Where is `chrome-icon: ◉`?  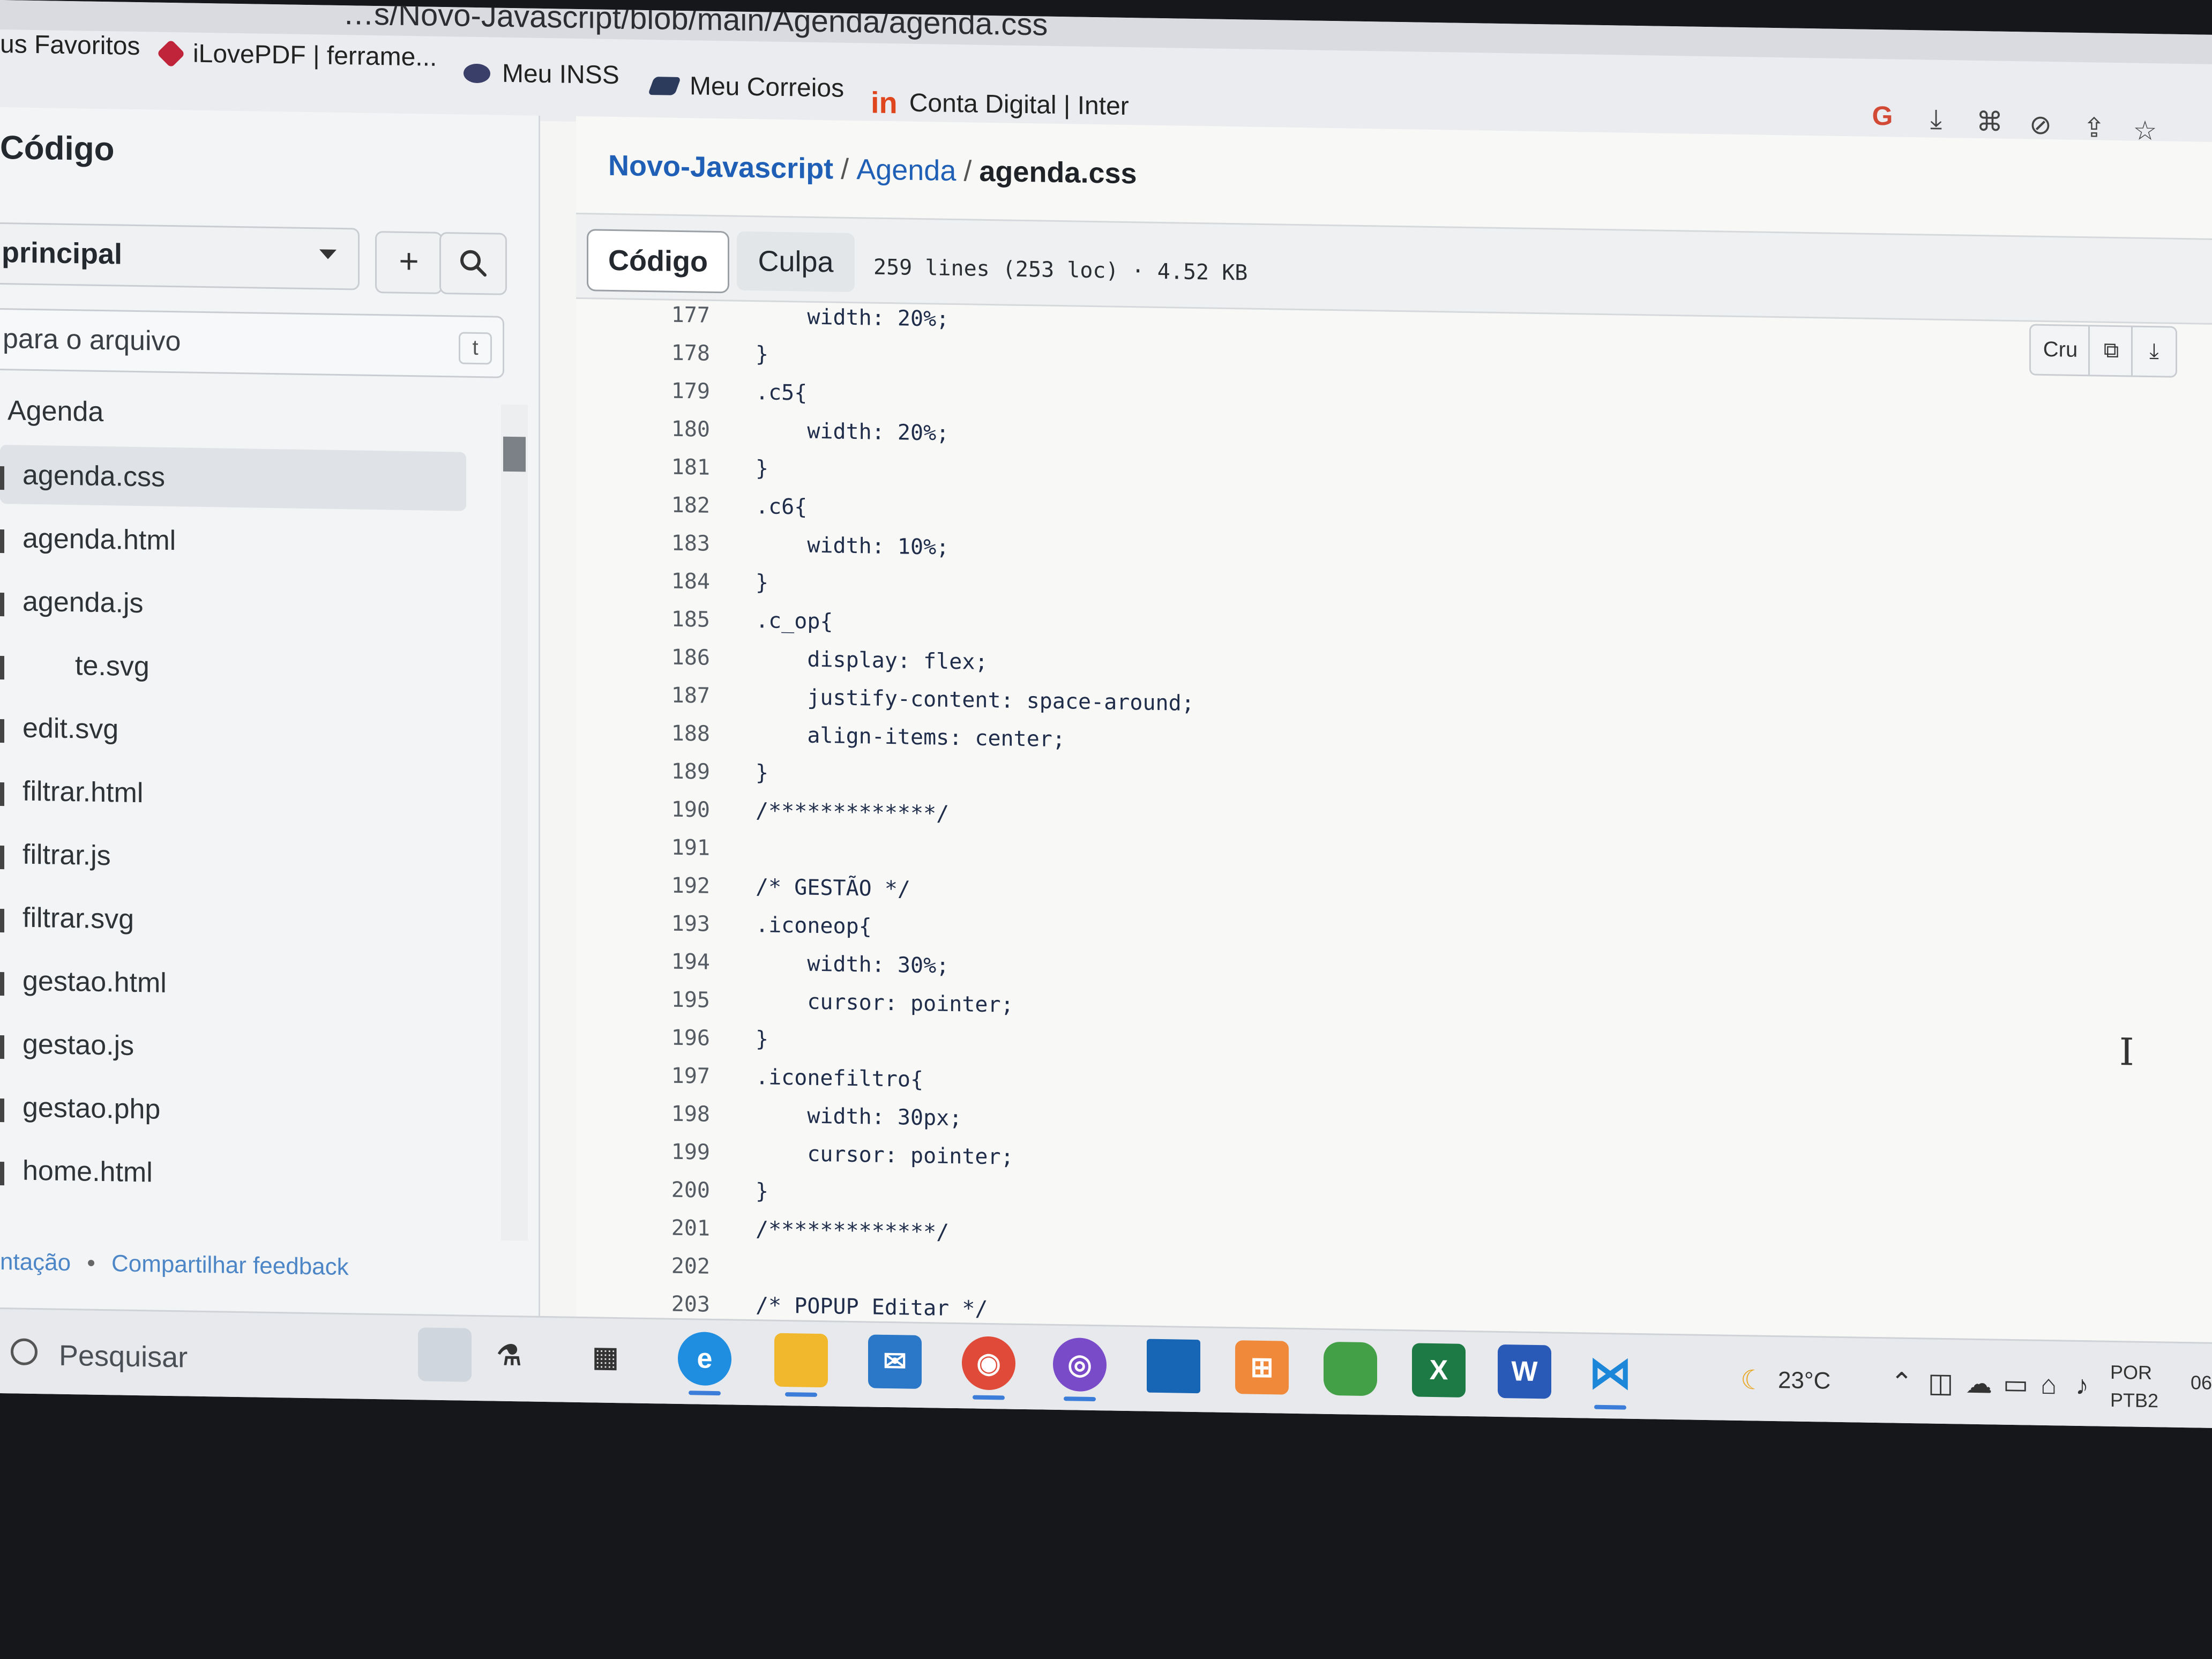
chrome-icon: ◉ is located at coordinates (988, 1368).